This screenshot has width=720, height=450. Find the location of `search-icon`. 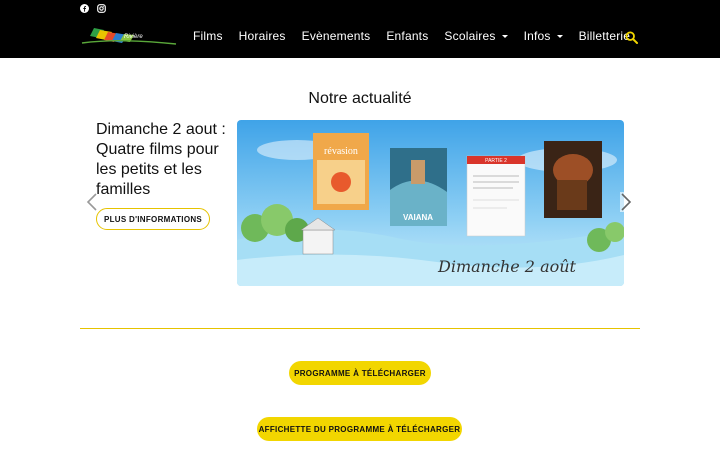

search-icon is located at coordinates (631, 37).